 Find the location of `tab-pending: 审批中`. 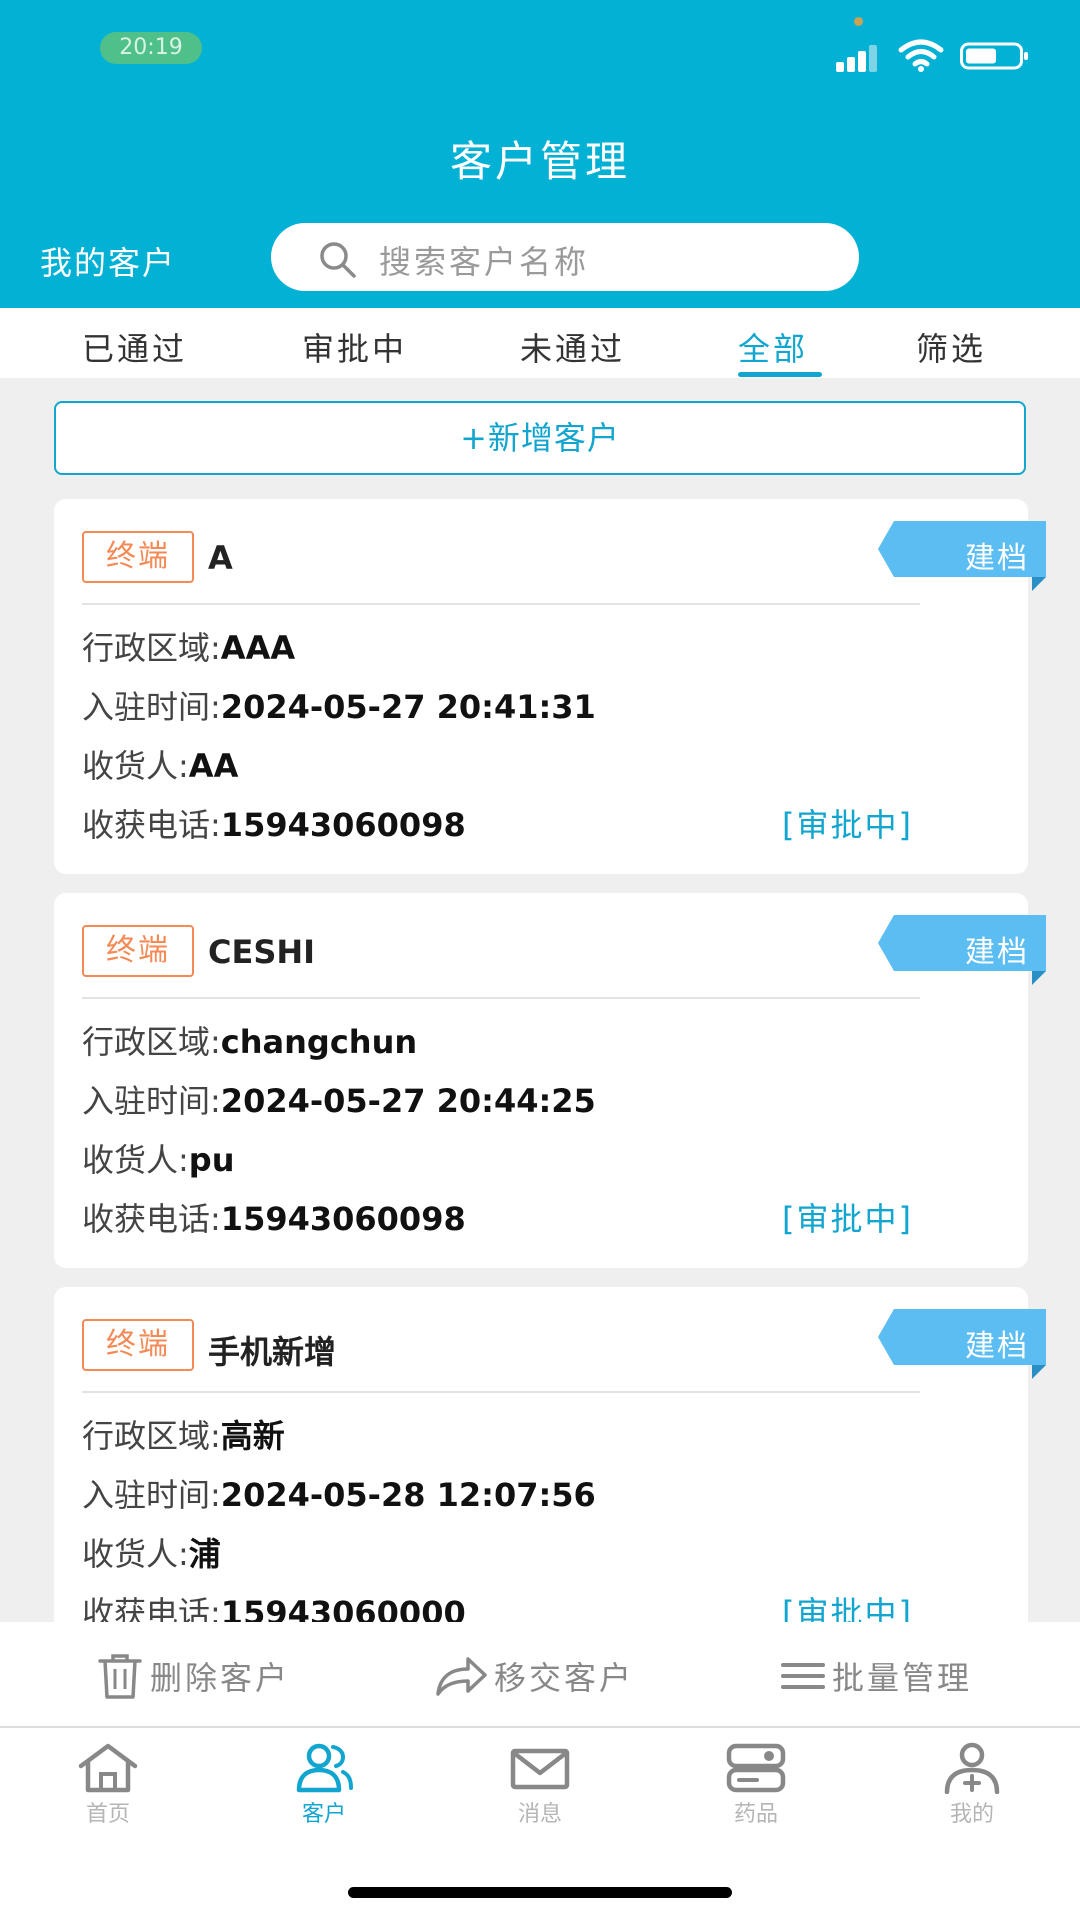

tab-pending: 审批中 is located at coordinates (354, 347).